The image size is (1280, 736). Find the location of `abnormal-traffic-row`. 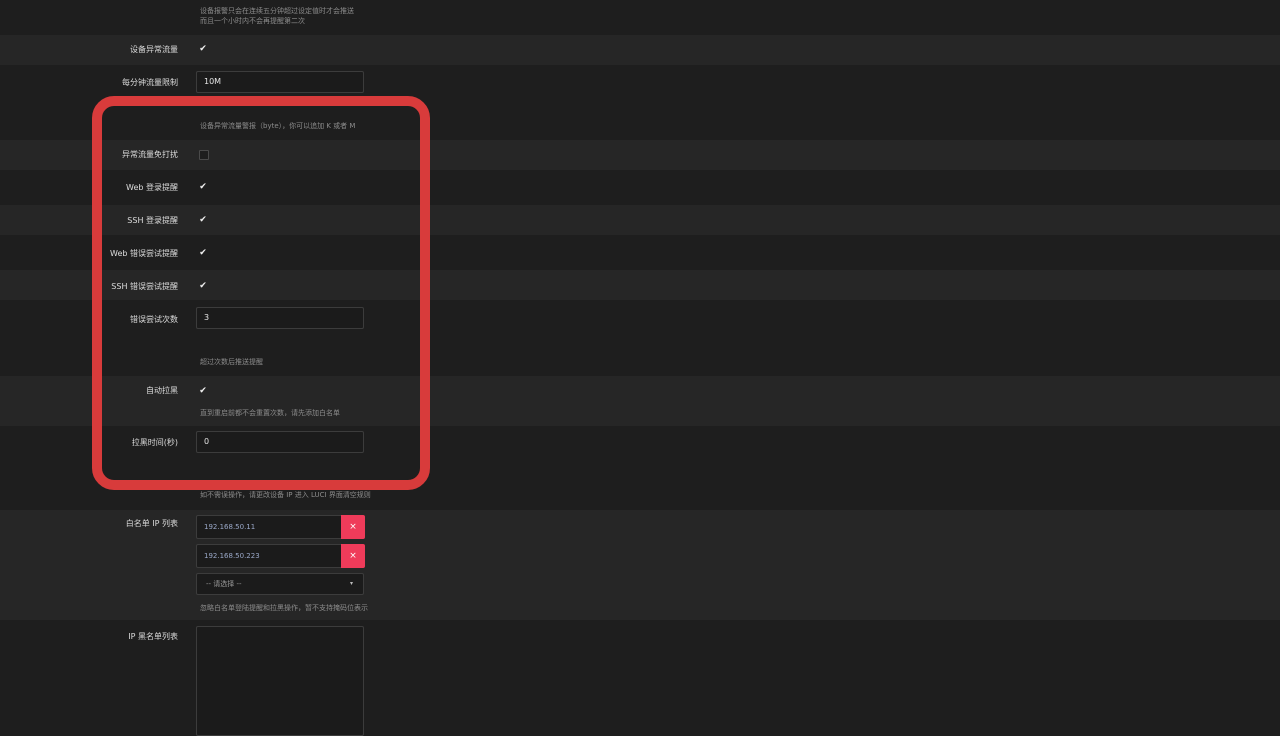

abnormal-traffic-row is located at coordinates (640, 50).